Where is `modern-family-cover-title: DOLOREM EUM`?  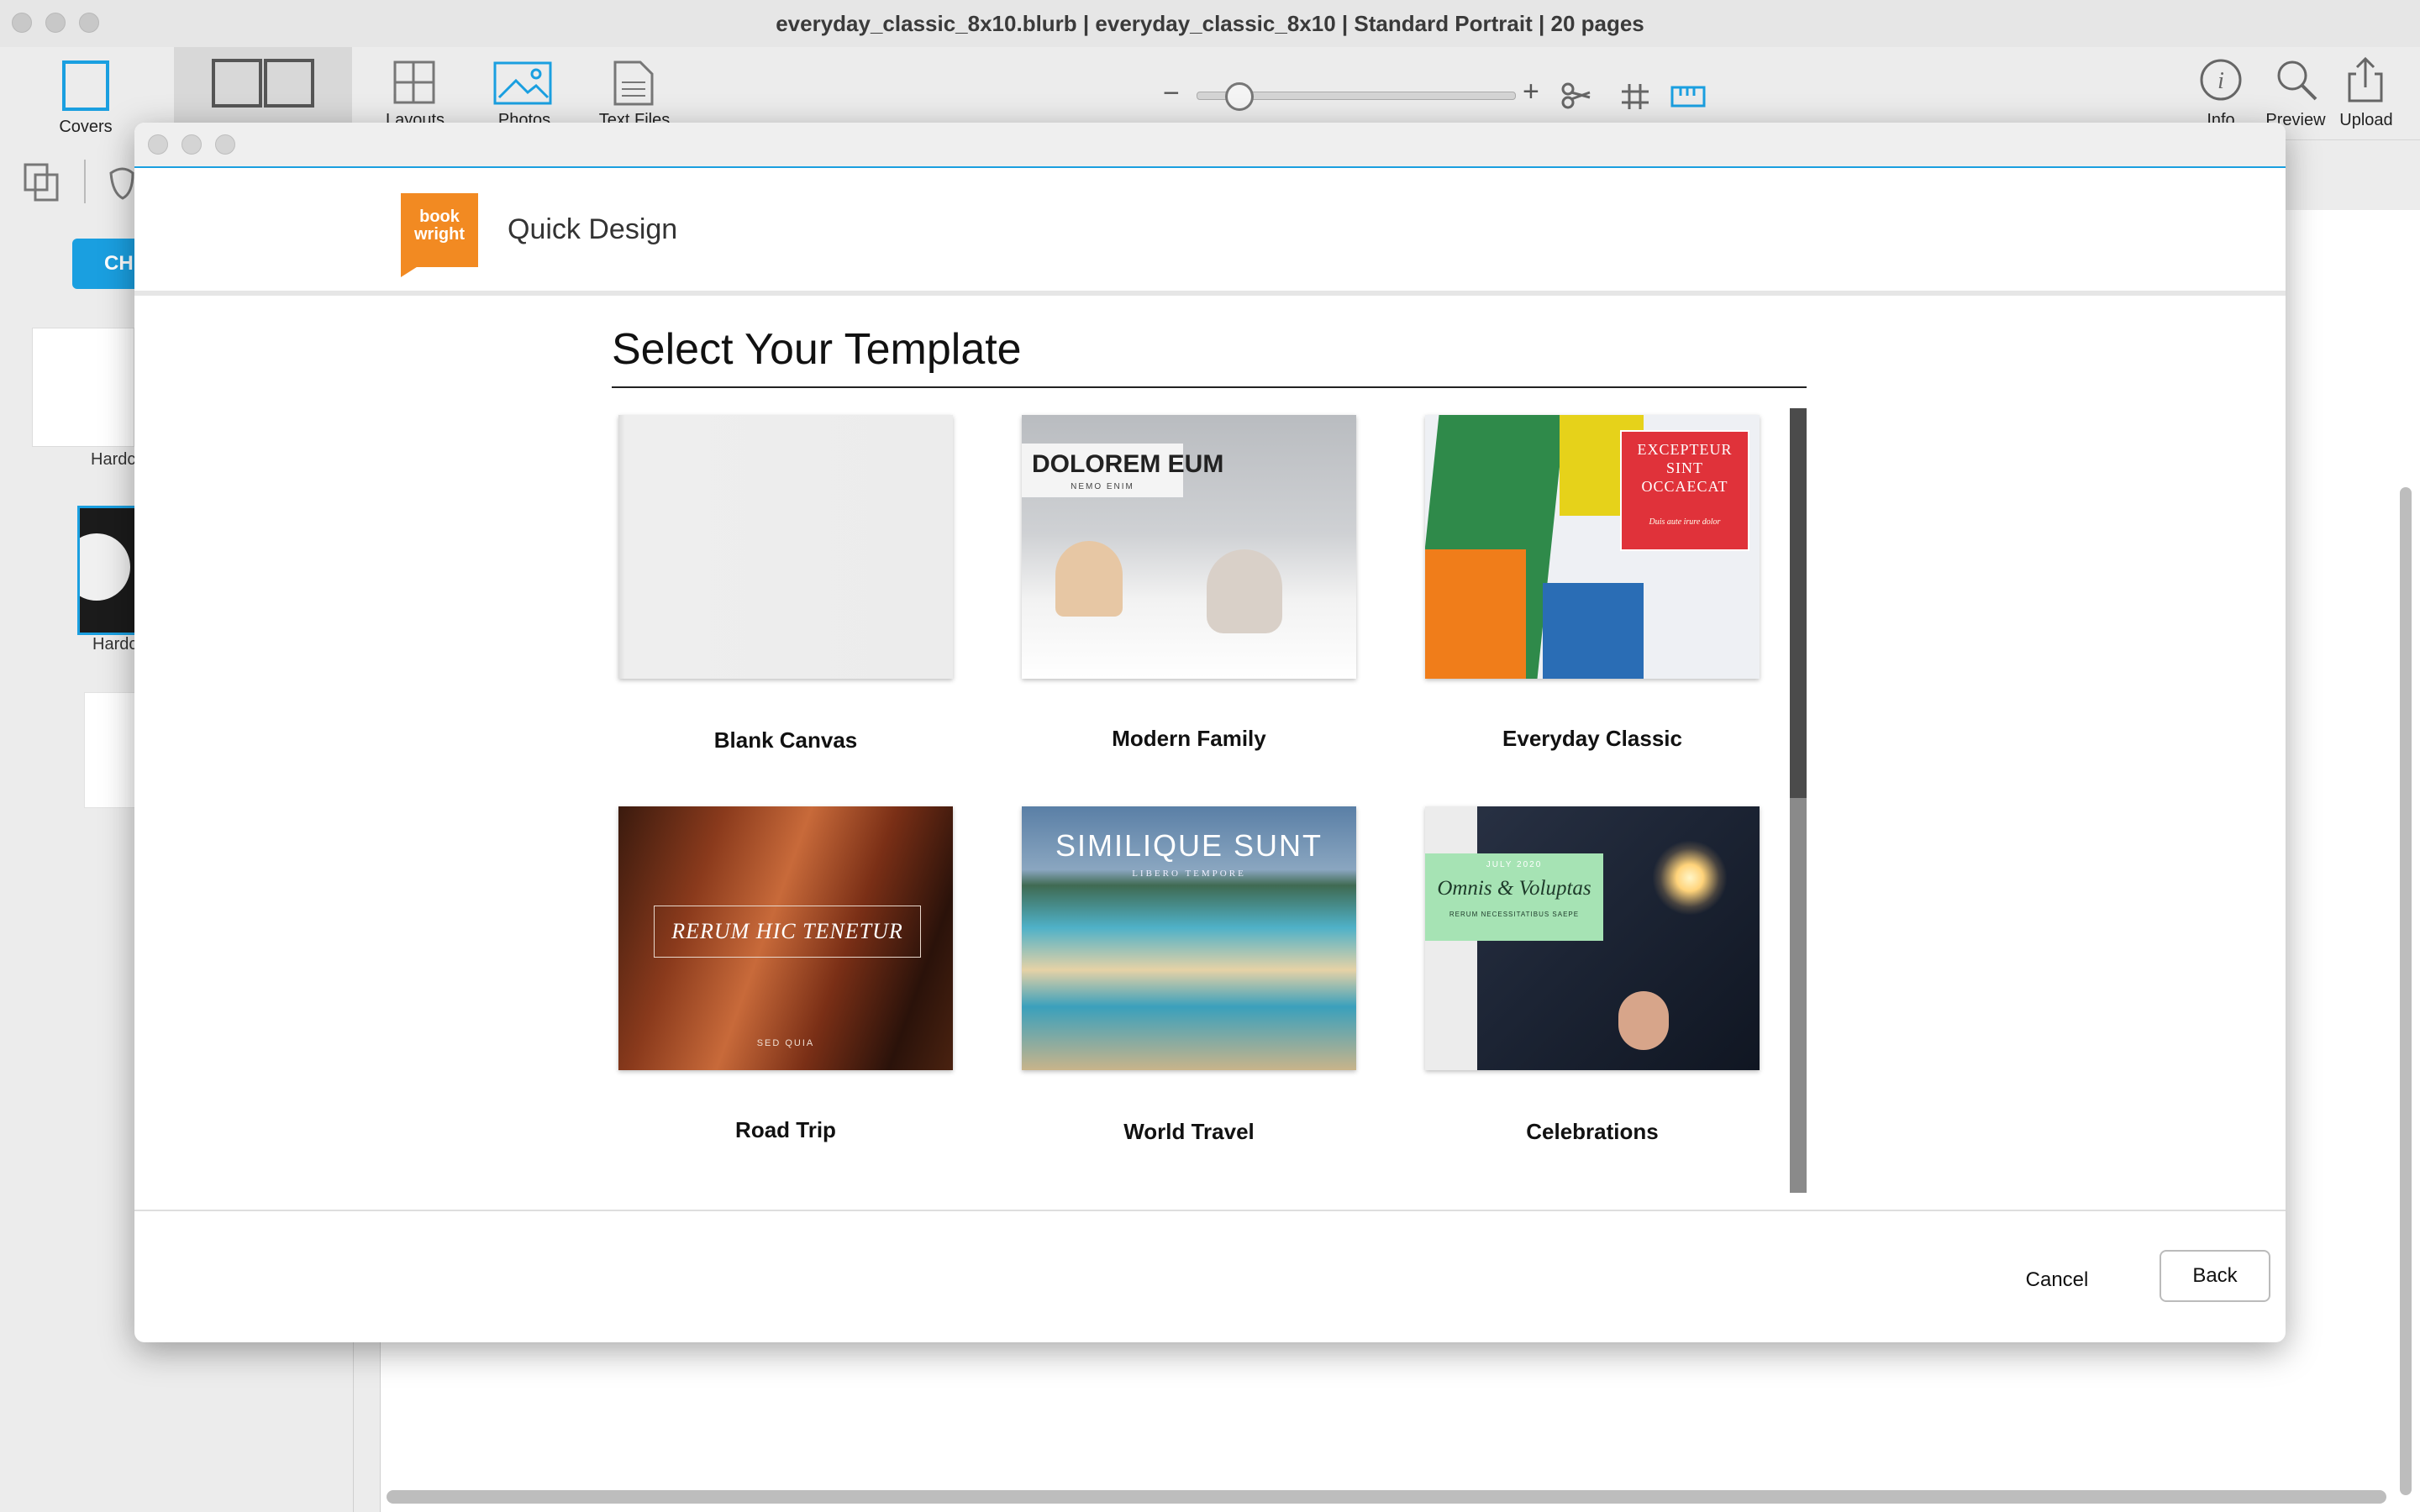 modern-family-cover-title: DOLOREM EUM is located at coordinates (1128, 464).